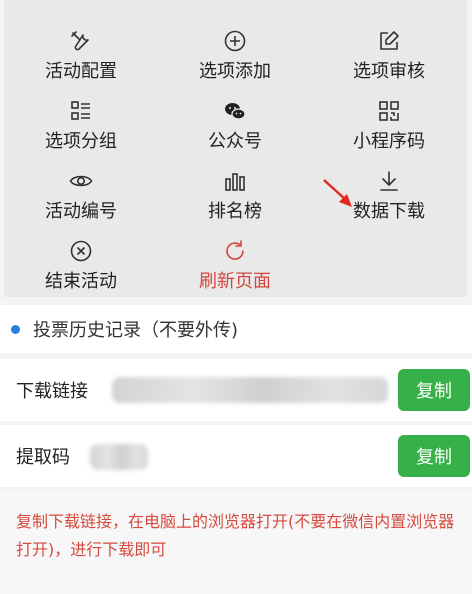 This screenshot has height=594, width=472. Describe the element at coordinates (81, 200) in the screenshot. I see `menu-item-activity-number: 活动编号` at that location.